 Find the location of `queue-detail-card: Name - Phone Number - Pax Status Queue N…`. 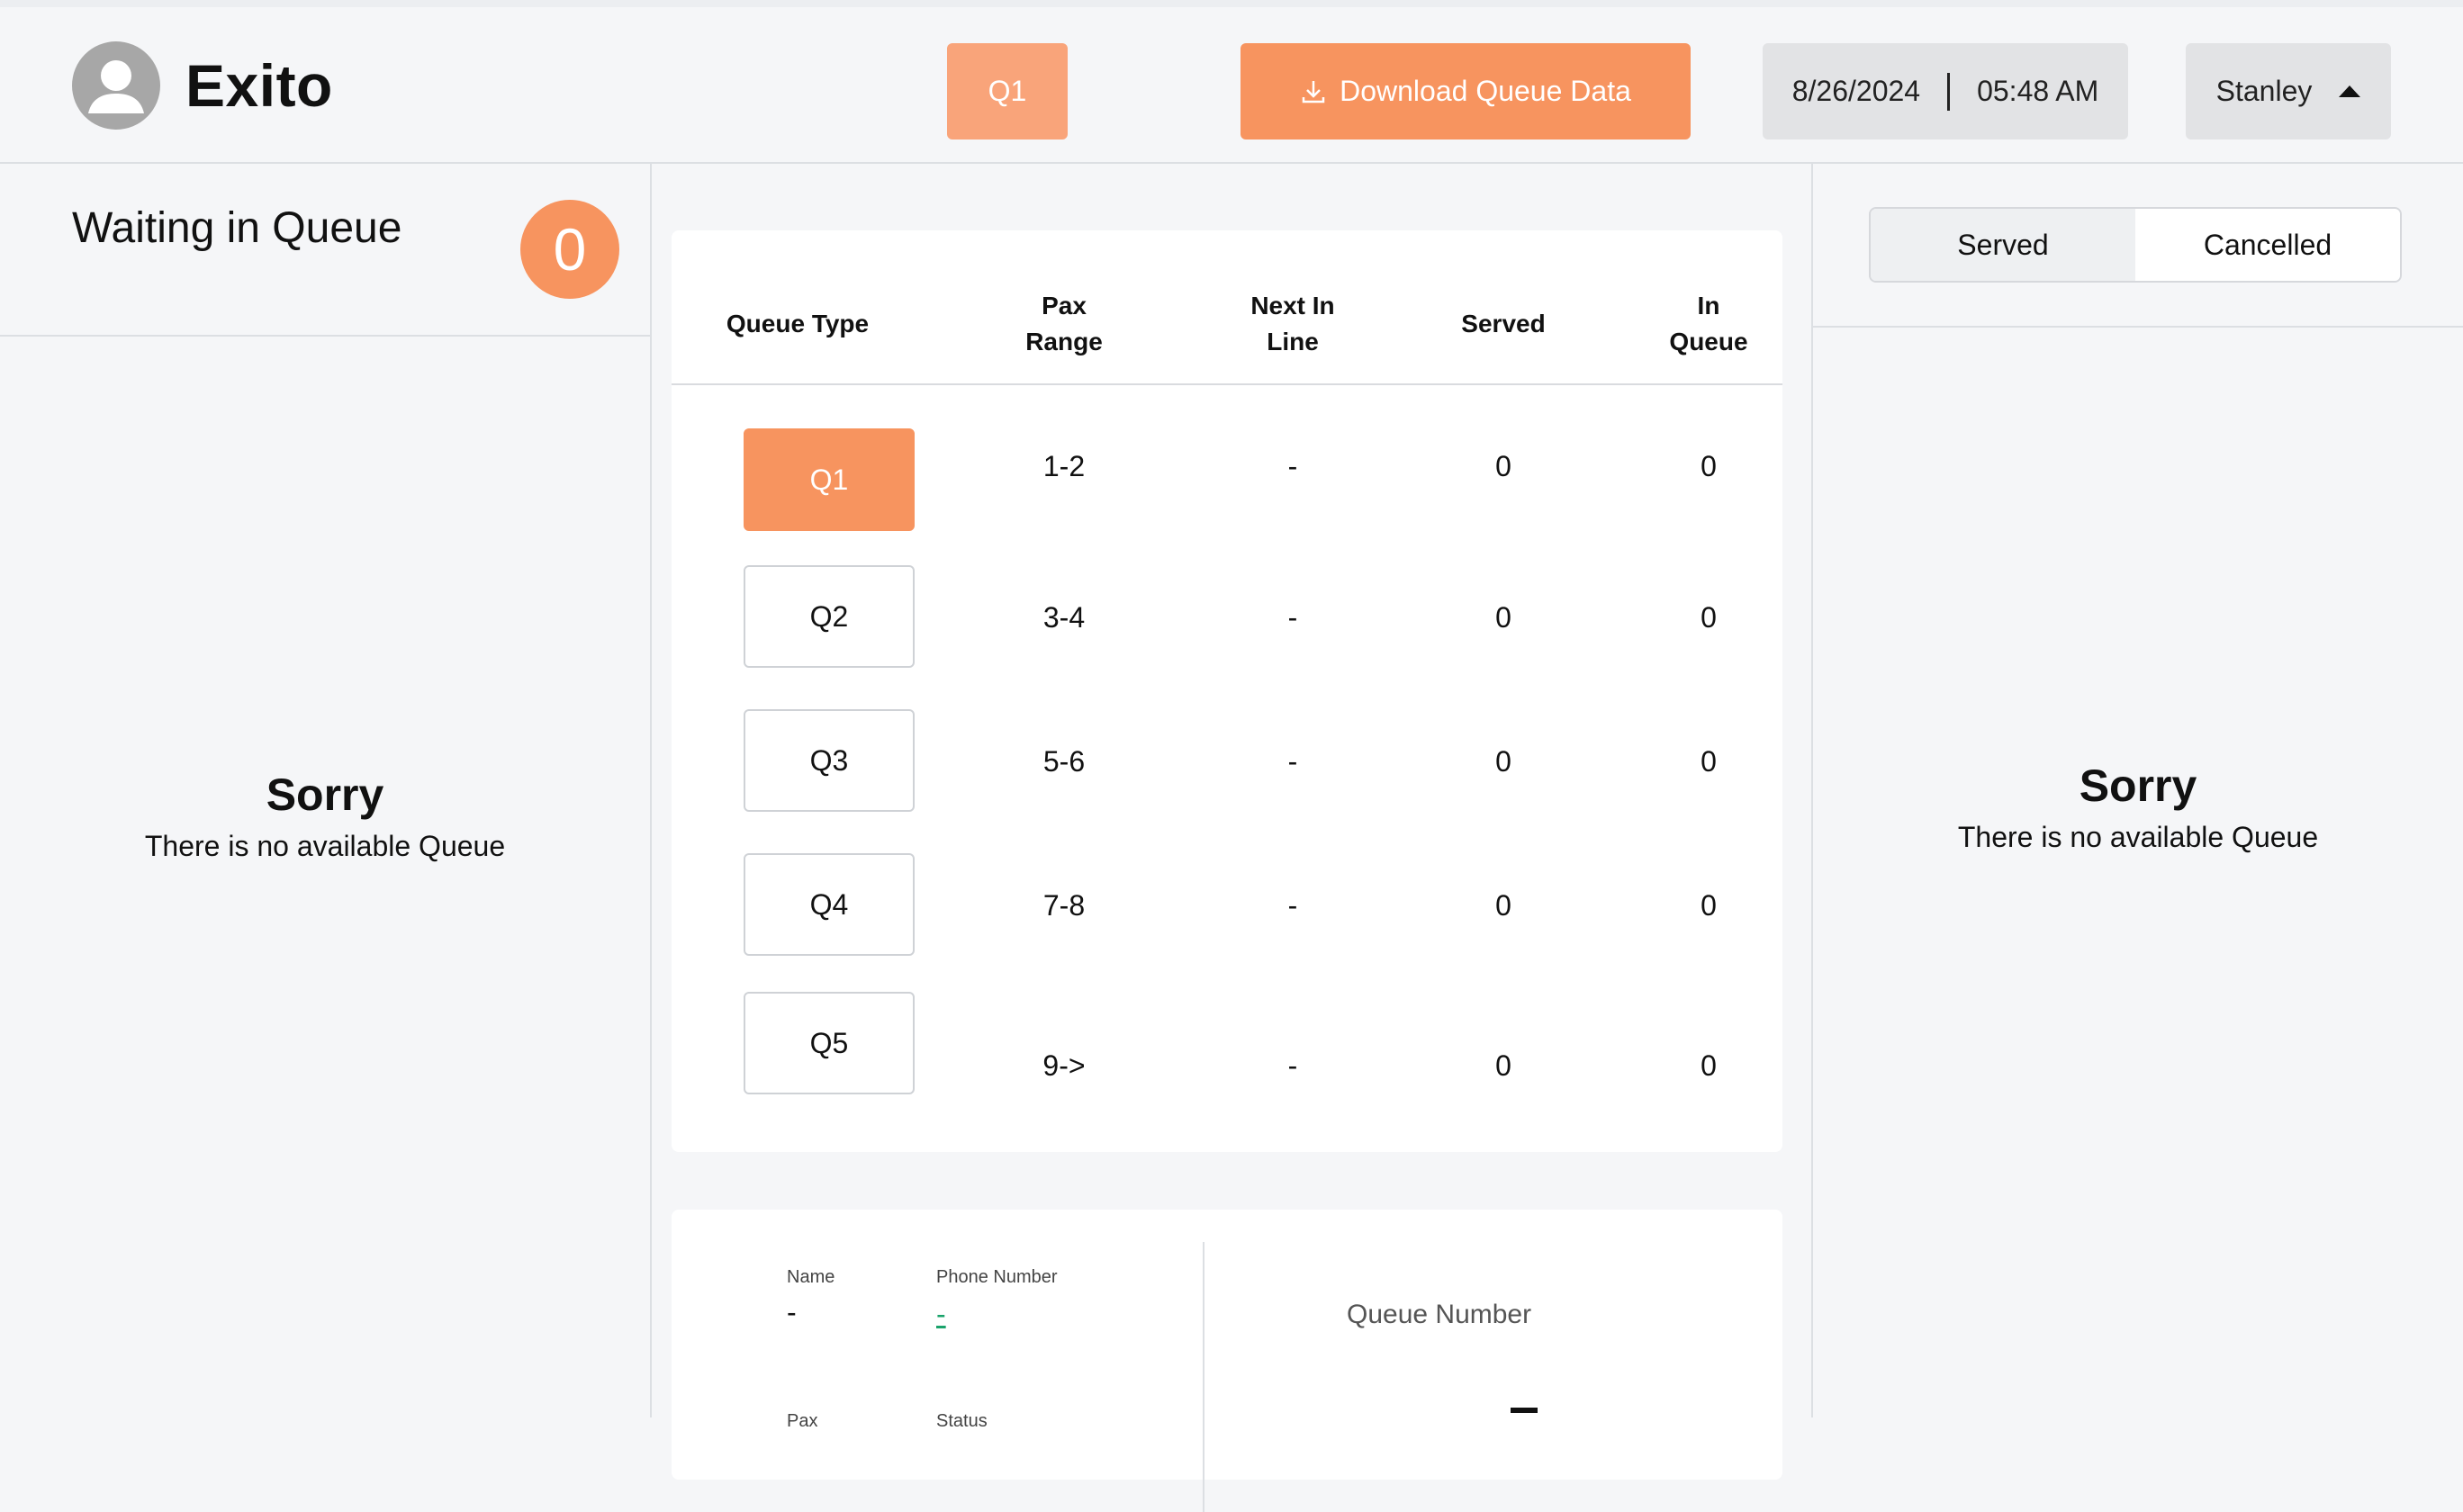

queue-detail-card: Name - Phone Number - Pax Status Queue N… is located at coordinates (1227, 1361).